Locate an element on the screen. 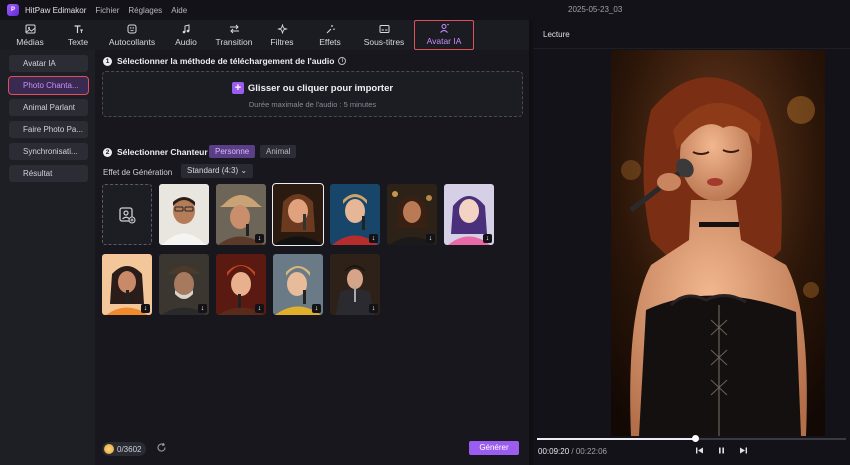 The image size is (850, 465). tab-label: Texte is located at coordinates (78, 42).